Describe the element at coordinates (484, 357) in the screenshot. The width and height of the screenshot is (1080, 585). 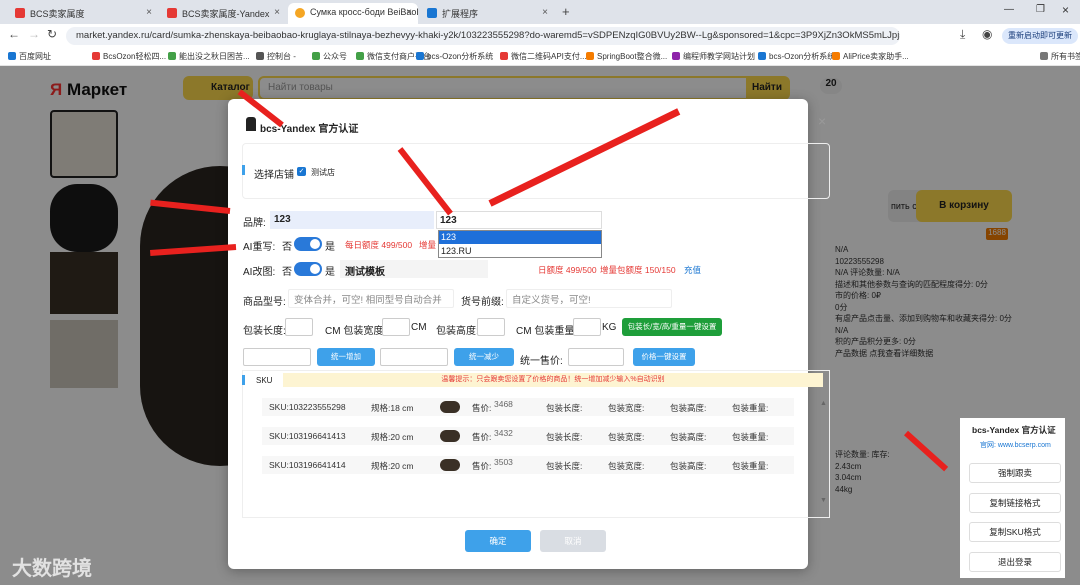
I see `decrease-button: 统一减少` at that location.